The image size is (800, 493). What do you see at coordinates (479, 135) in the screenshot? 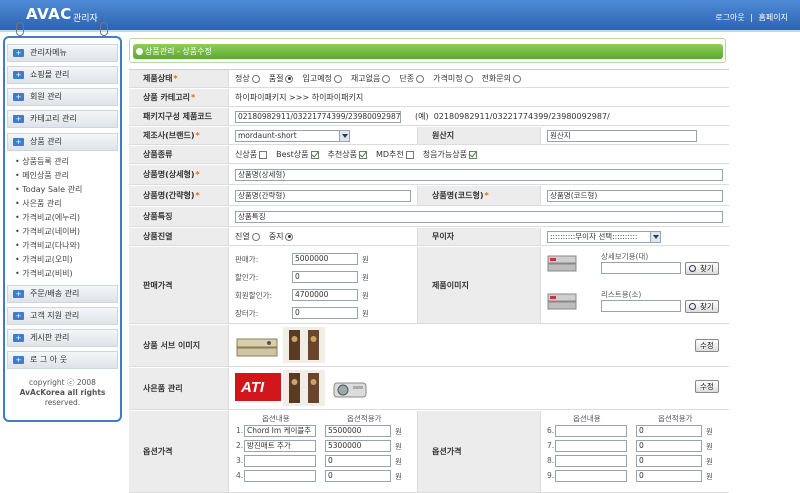
I see `field-label: 원산지` at bounding box center [479, 135].